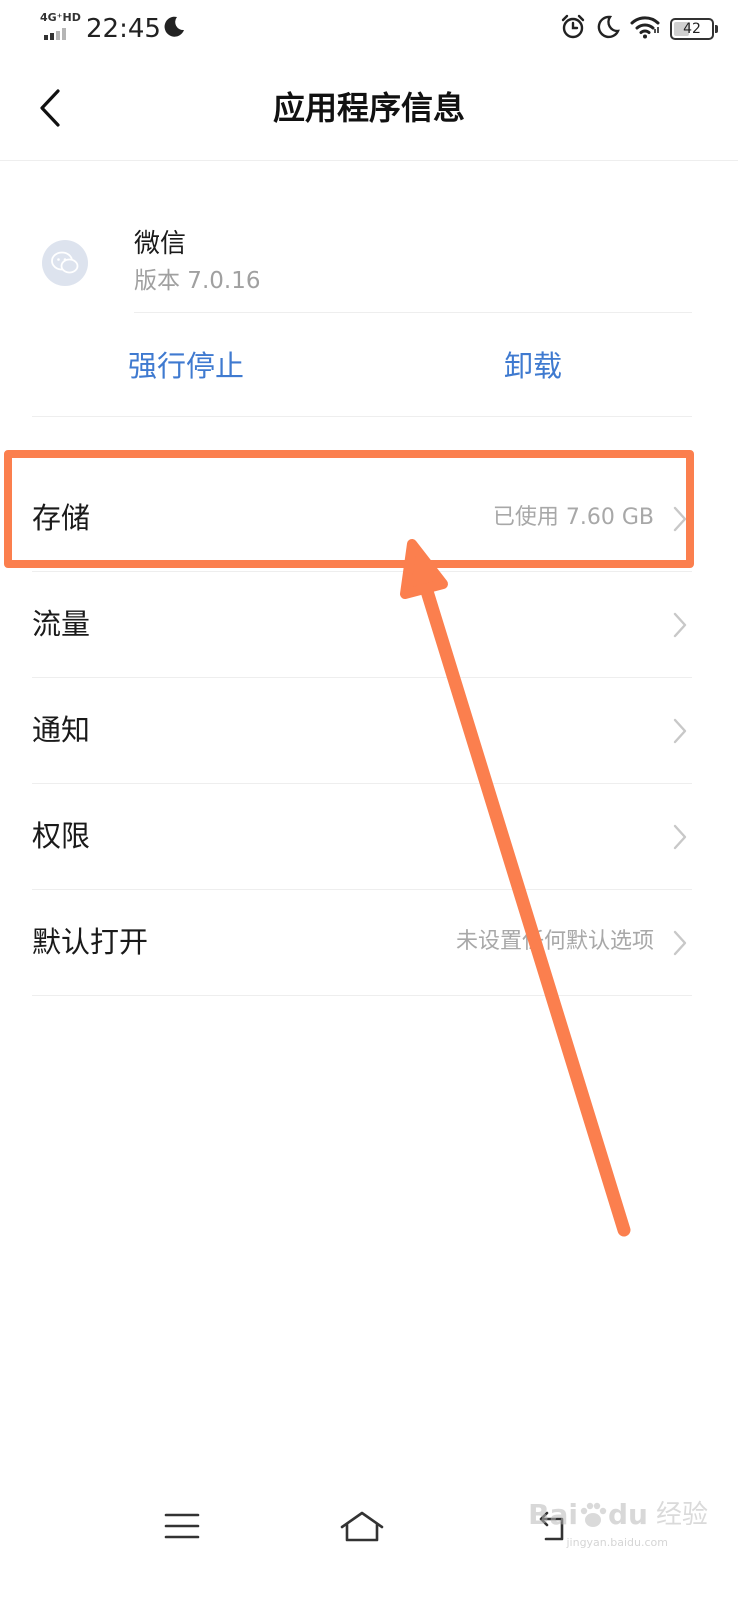 The width and height of the screenshot is (738, 1600). Describe the element at coordinates (573, 517) in the screenshot. I see `settings-item-value: 已使用 7.60 GB` at that location.